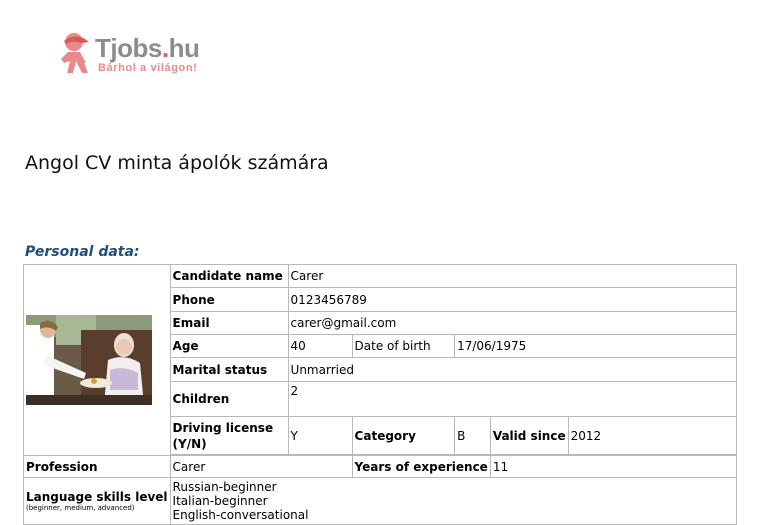 The image size is (762, 525). What do you see at coordinates (229, 299) in the screenshot?
I see `phone-label: Phone` at bounding box center [229, 299].